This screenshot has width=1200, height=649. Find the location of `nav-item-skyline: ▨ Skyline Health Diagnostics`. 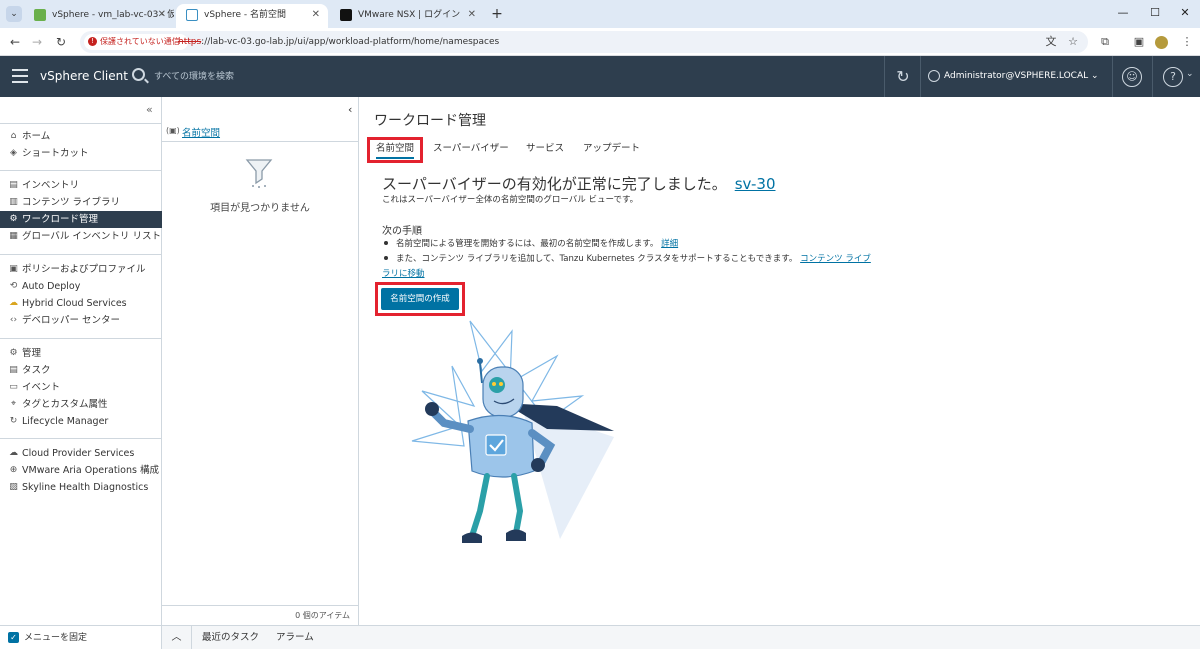

nav-item-skyline: ▨ Skyline Health Diagnostics is located at coordinates (81, 487).